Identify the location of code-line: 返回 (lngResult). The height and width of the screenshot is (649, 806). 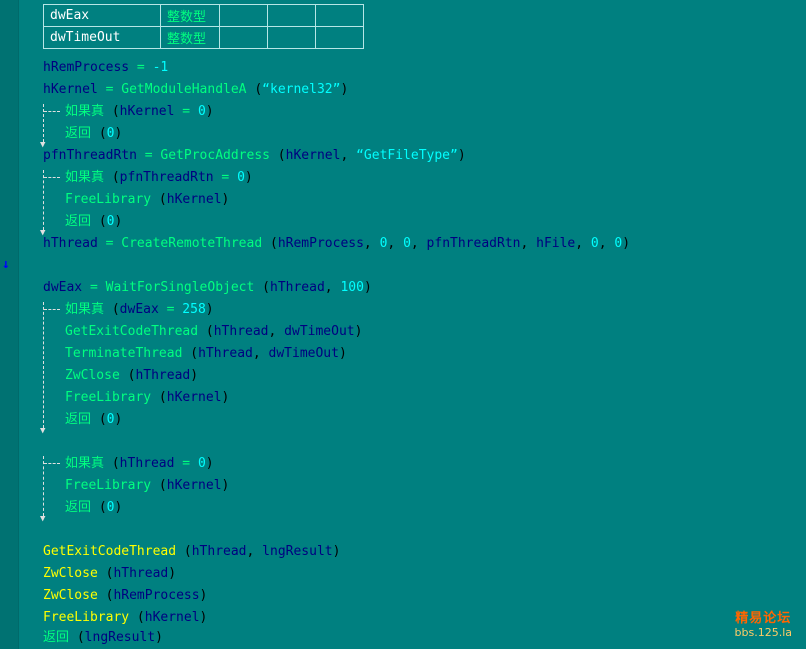
(103, 638).